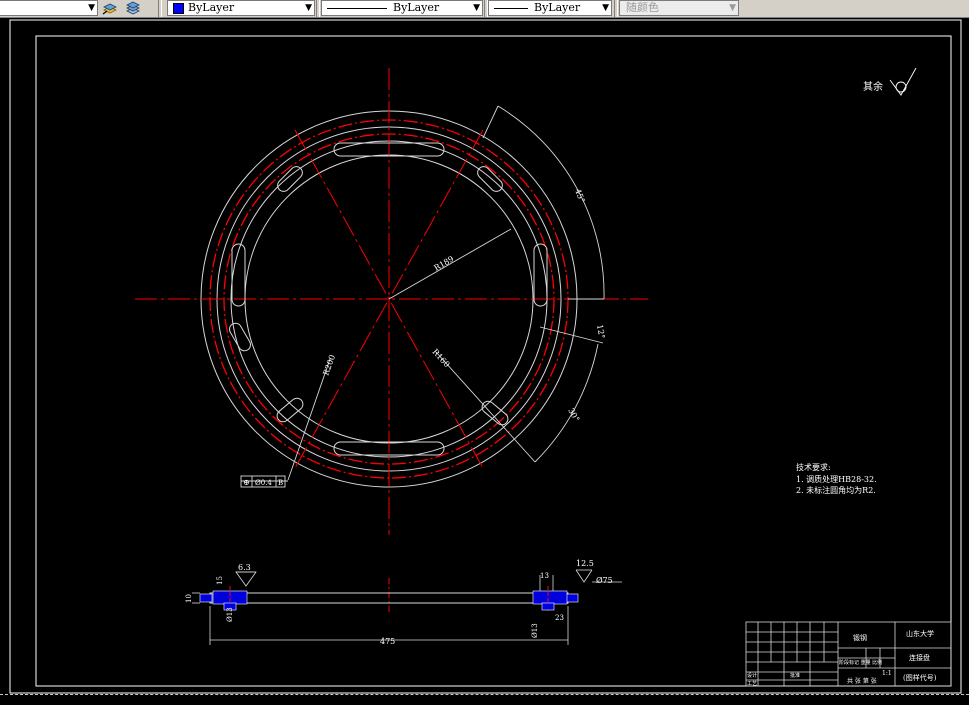 This screenshot has width=969, height=705. What do you see at coordinates (862, 681) in the screenshot?
I see `sheet-count: 共 张 第 张` at bounding box center [862, 681].